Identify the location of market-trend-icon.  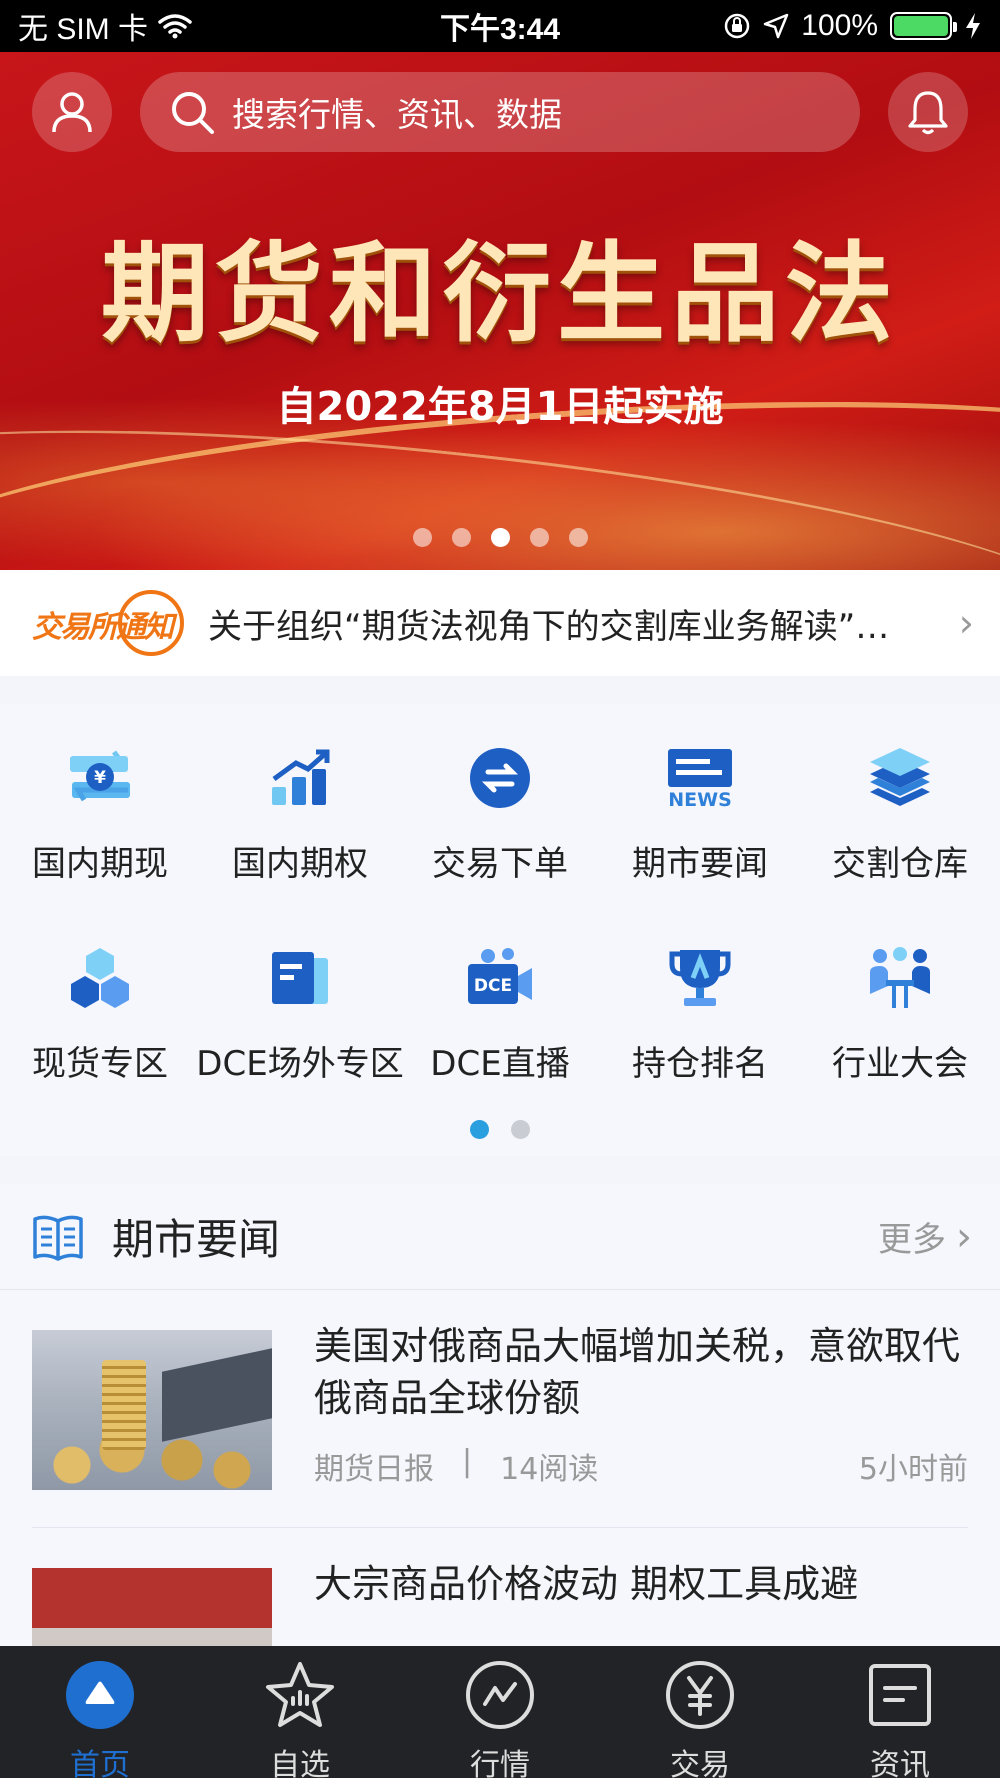
(500, 1695).